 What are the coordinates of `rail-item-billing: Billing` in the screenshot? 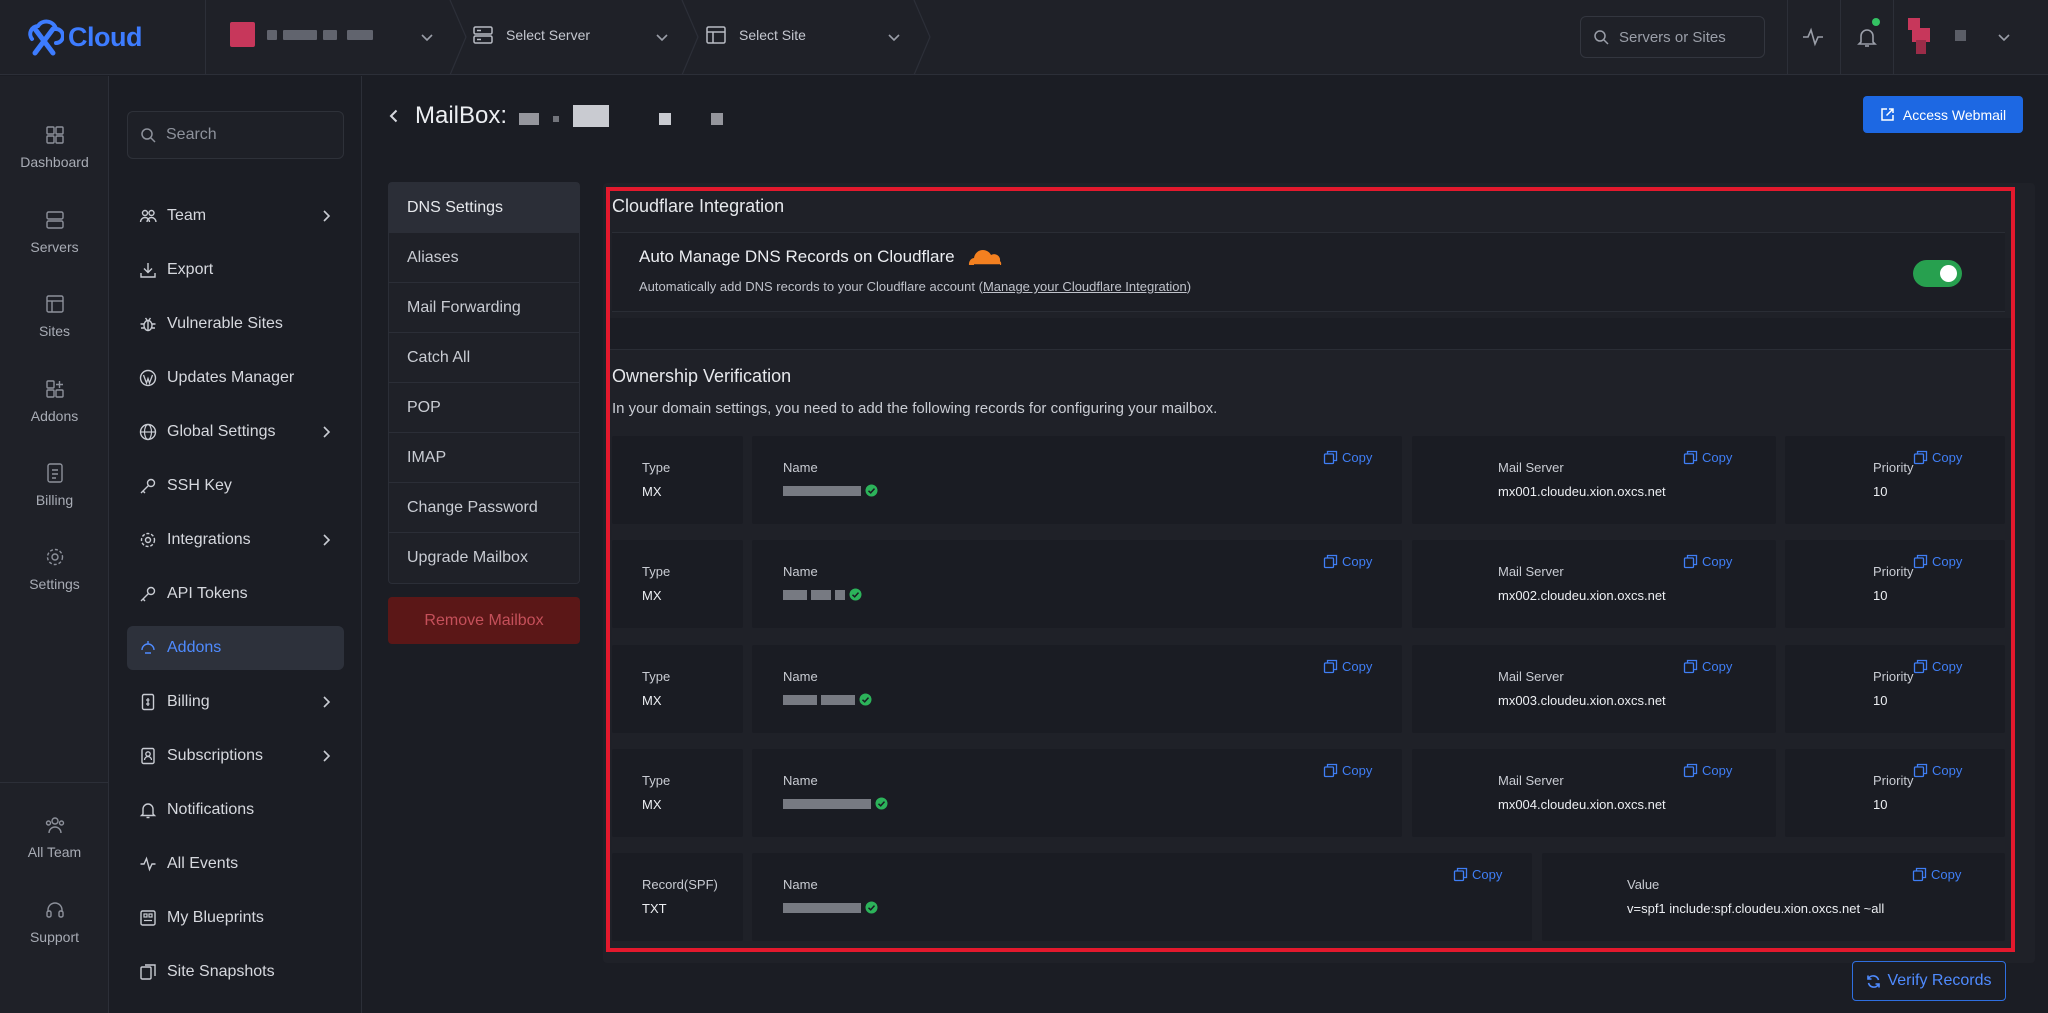 It's located at (54, 485).